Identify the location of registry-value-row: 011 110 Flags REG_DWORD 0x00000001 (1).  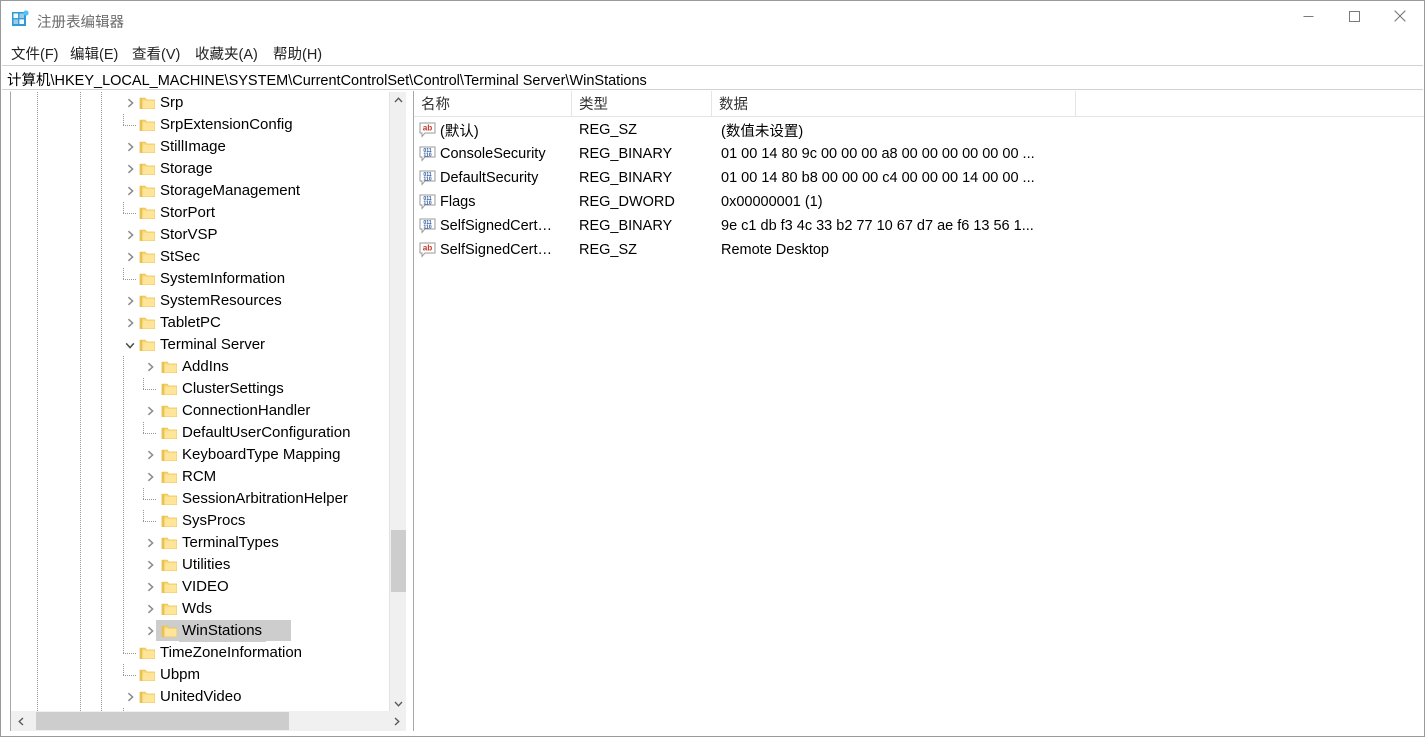
(919, 202).